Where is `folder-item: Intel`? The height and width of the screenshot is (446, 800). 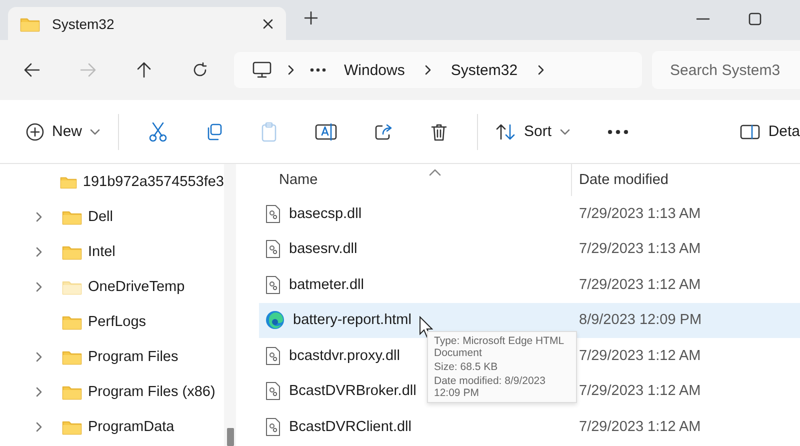
folder-item: Intel is located at coordinates (102, 252).